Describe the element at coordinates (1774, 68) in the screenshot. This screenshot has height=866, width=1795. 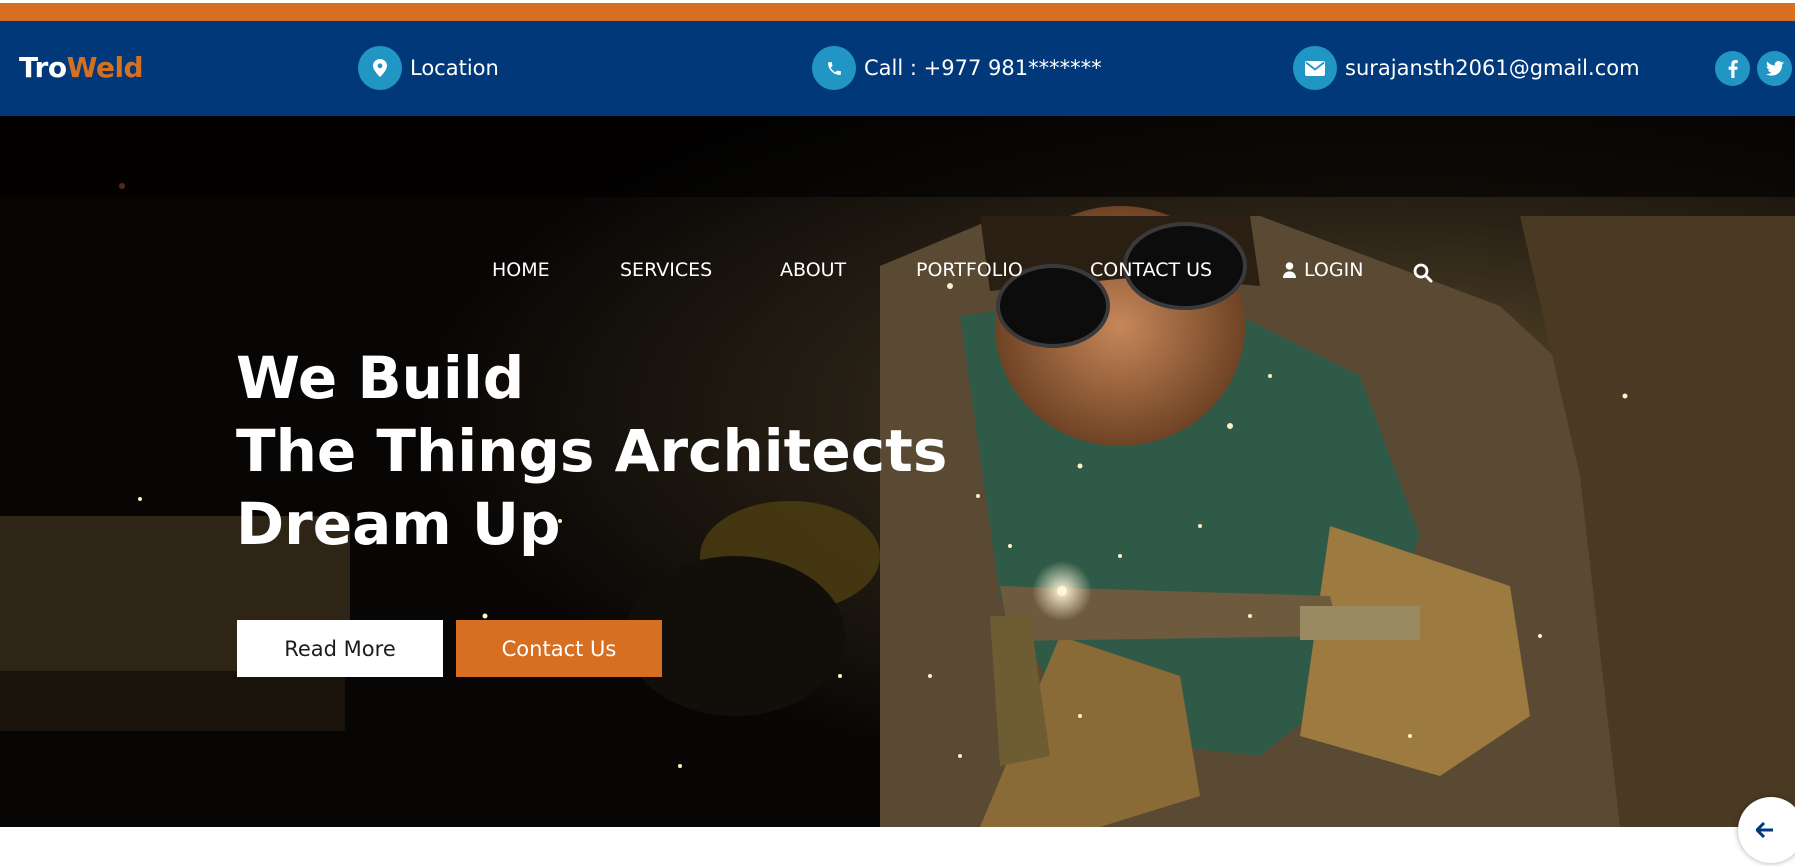
I see `twitter-icon` at that location.